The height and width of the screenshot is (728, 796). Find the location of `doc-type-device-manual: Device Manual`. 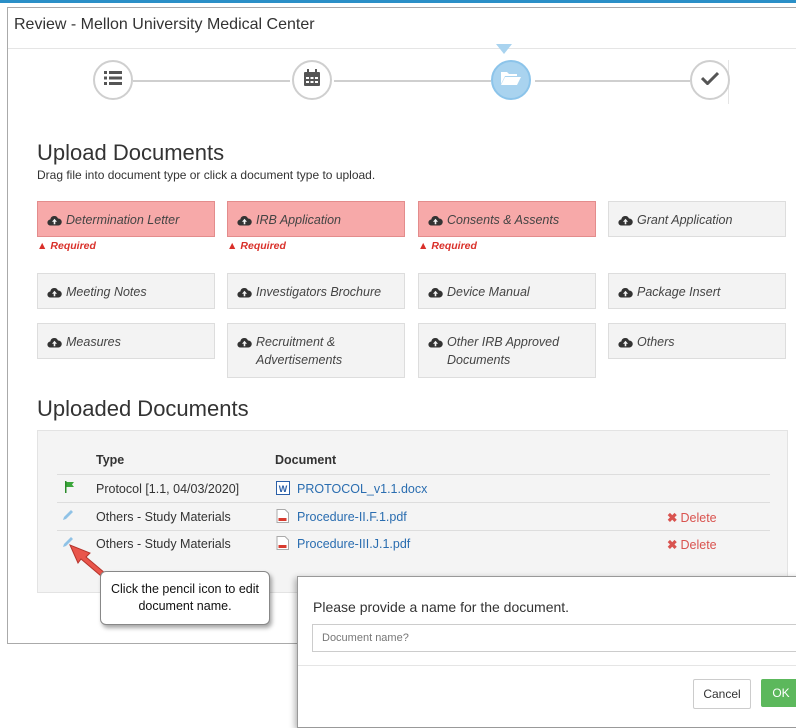

doc-type-device-manual: Device Manual is located at coordinates (507, 291).